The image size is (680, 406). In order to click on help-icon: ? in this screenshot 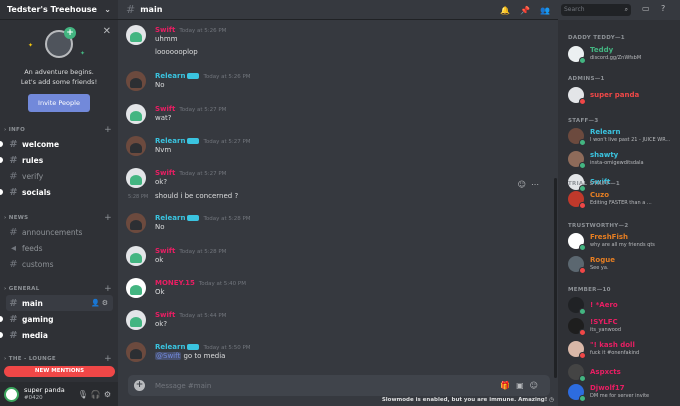, I will do `click(663, 8)`.